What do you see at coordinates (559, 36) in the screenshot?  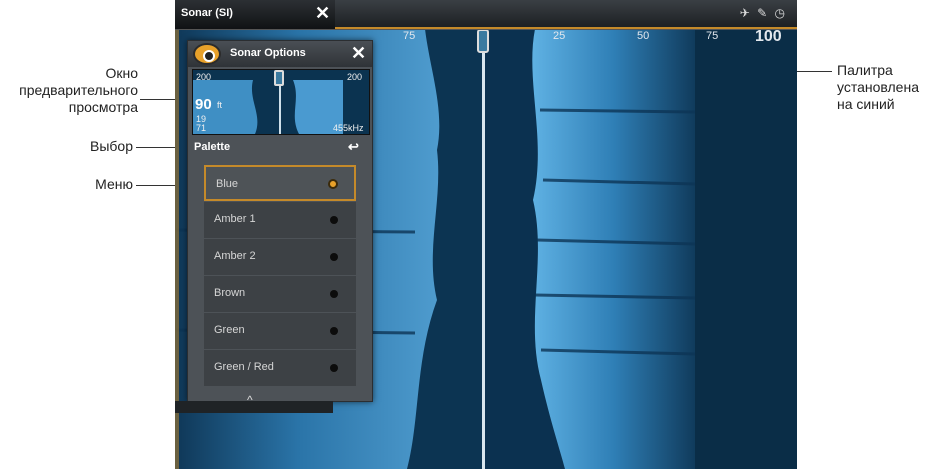 I see `range-tick-25: 25` at bounding box center [559, 36].